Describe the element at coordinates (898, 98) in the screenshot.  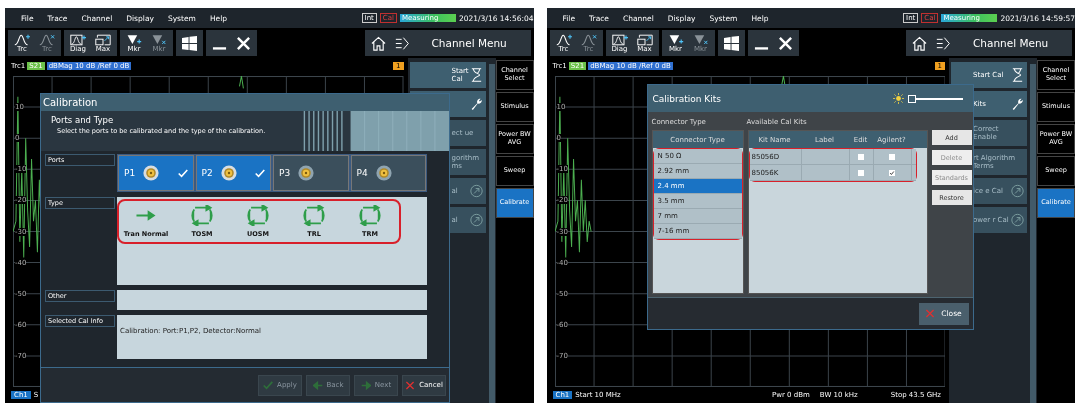
I see `brightness-icon` at that location.